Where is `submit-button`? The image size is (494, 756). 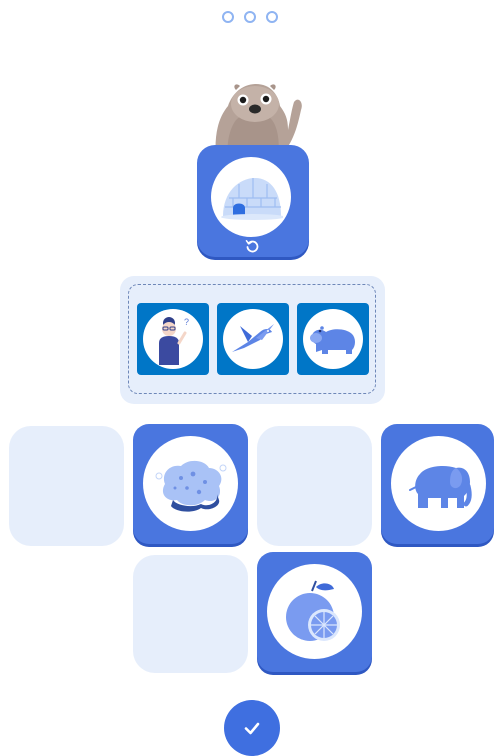
submit-button is located at coordinates (252, 728).